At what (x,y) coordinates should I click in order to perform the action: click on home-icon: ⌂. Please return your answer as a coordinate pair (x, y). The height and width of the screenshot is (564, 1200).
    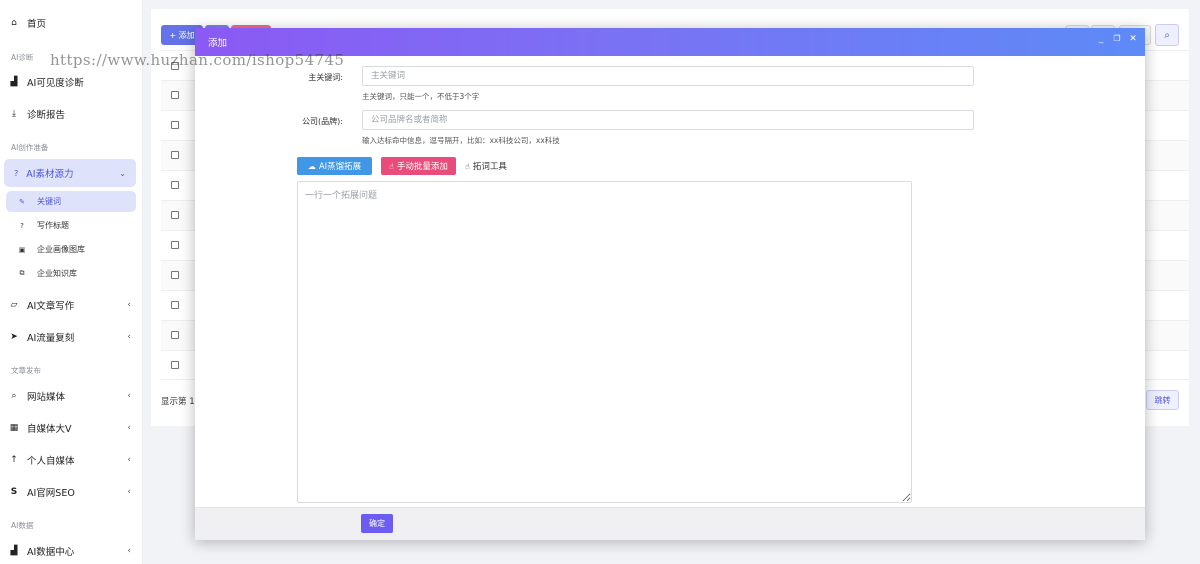
    Looking at the image, I should click on (14, 23).